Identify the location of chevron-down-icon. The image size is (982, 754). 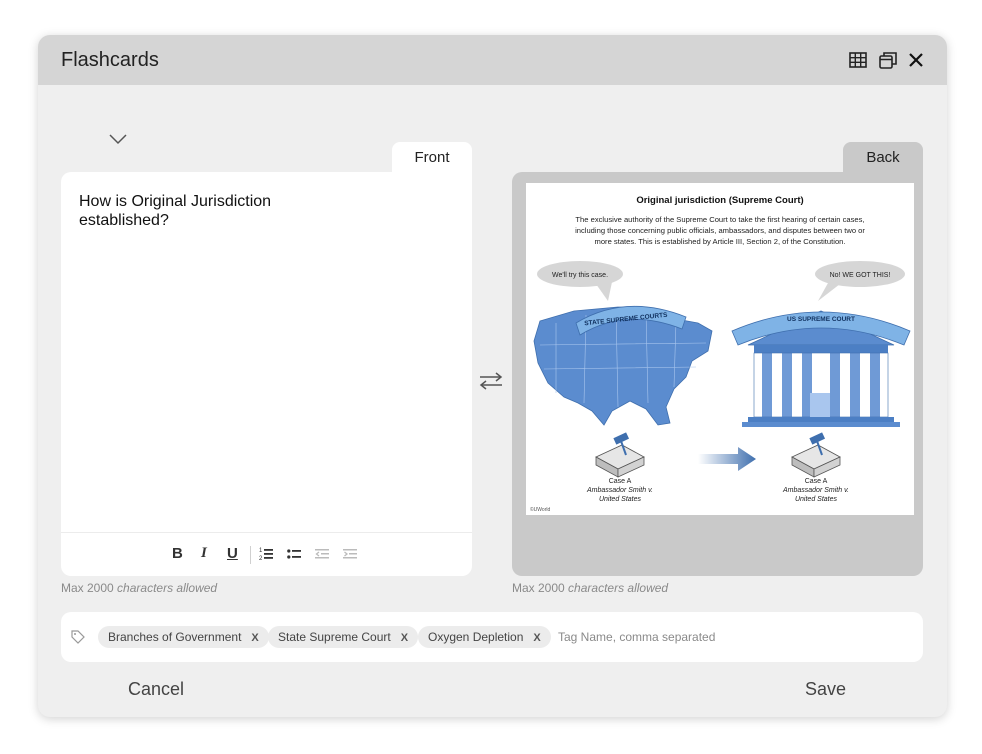
(118, 139).